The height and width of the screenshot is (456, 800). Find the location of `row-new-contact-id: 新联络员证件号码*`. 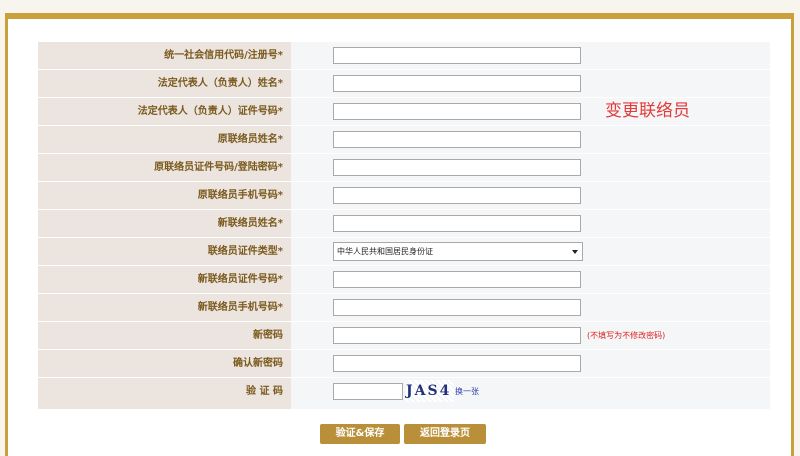

row-new-contact-id: 新联络员证件号码* is located at coordinates (404, 280).